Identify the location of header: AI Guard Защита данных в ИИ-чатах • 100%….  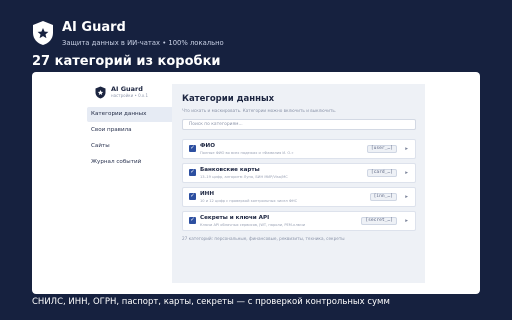
(128, 35).